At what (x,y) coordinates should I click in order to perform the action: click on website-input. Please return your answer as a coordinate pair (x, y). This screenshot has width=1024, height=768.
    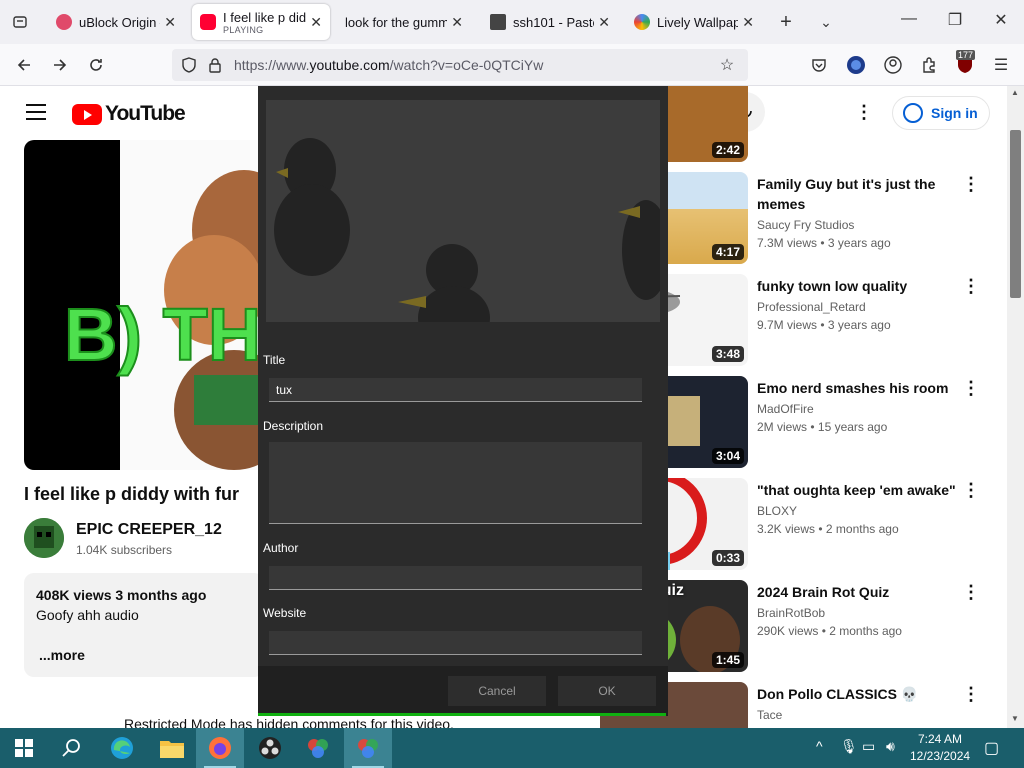
    Looking at the image, I should click on (455, 643).